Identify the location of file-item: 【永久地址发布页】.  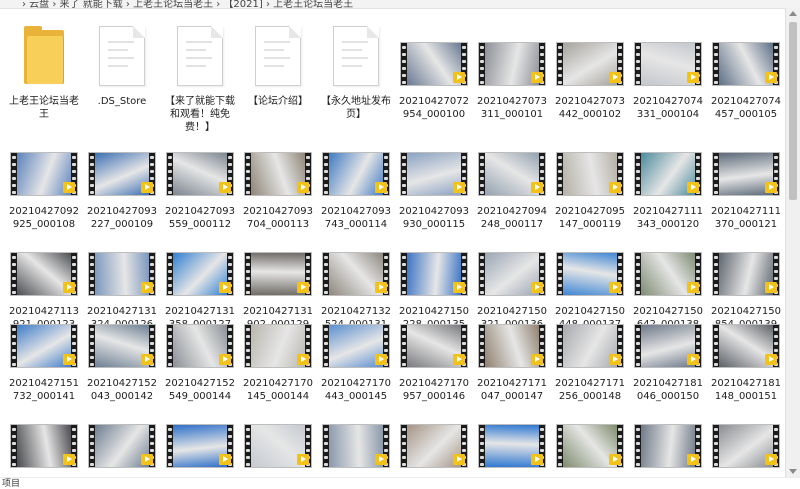
(356, 68).